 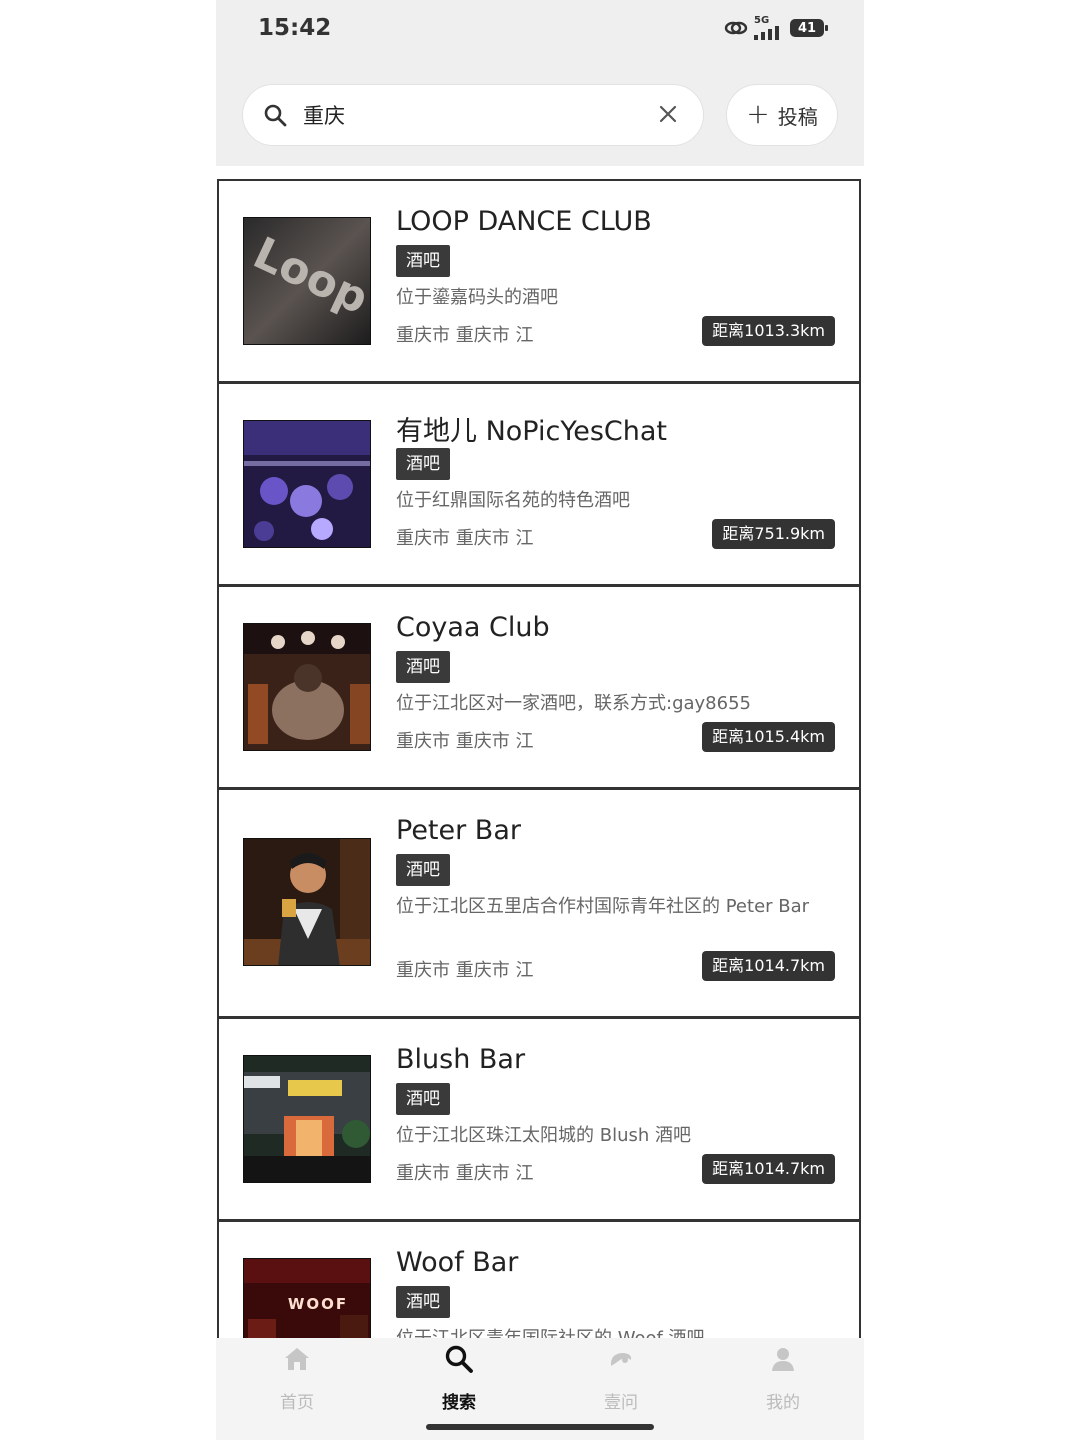 I want to click on distance-badge: 距离751.9km, so click(x=773, y=534).